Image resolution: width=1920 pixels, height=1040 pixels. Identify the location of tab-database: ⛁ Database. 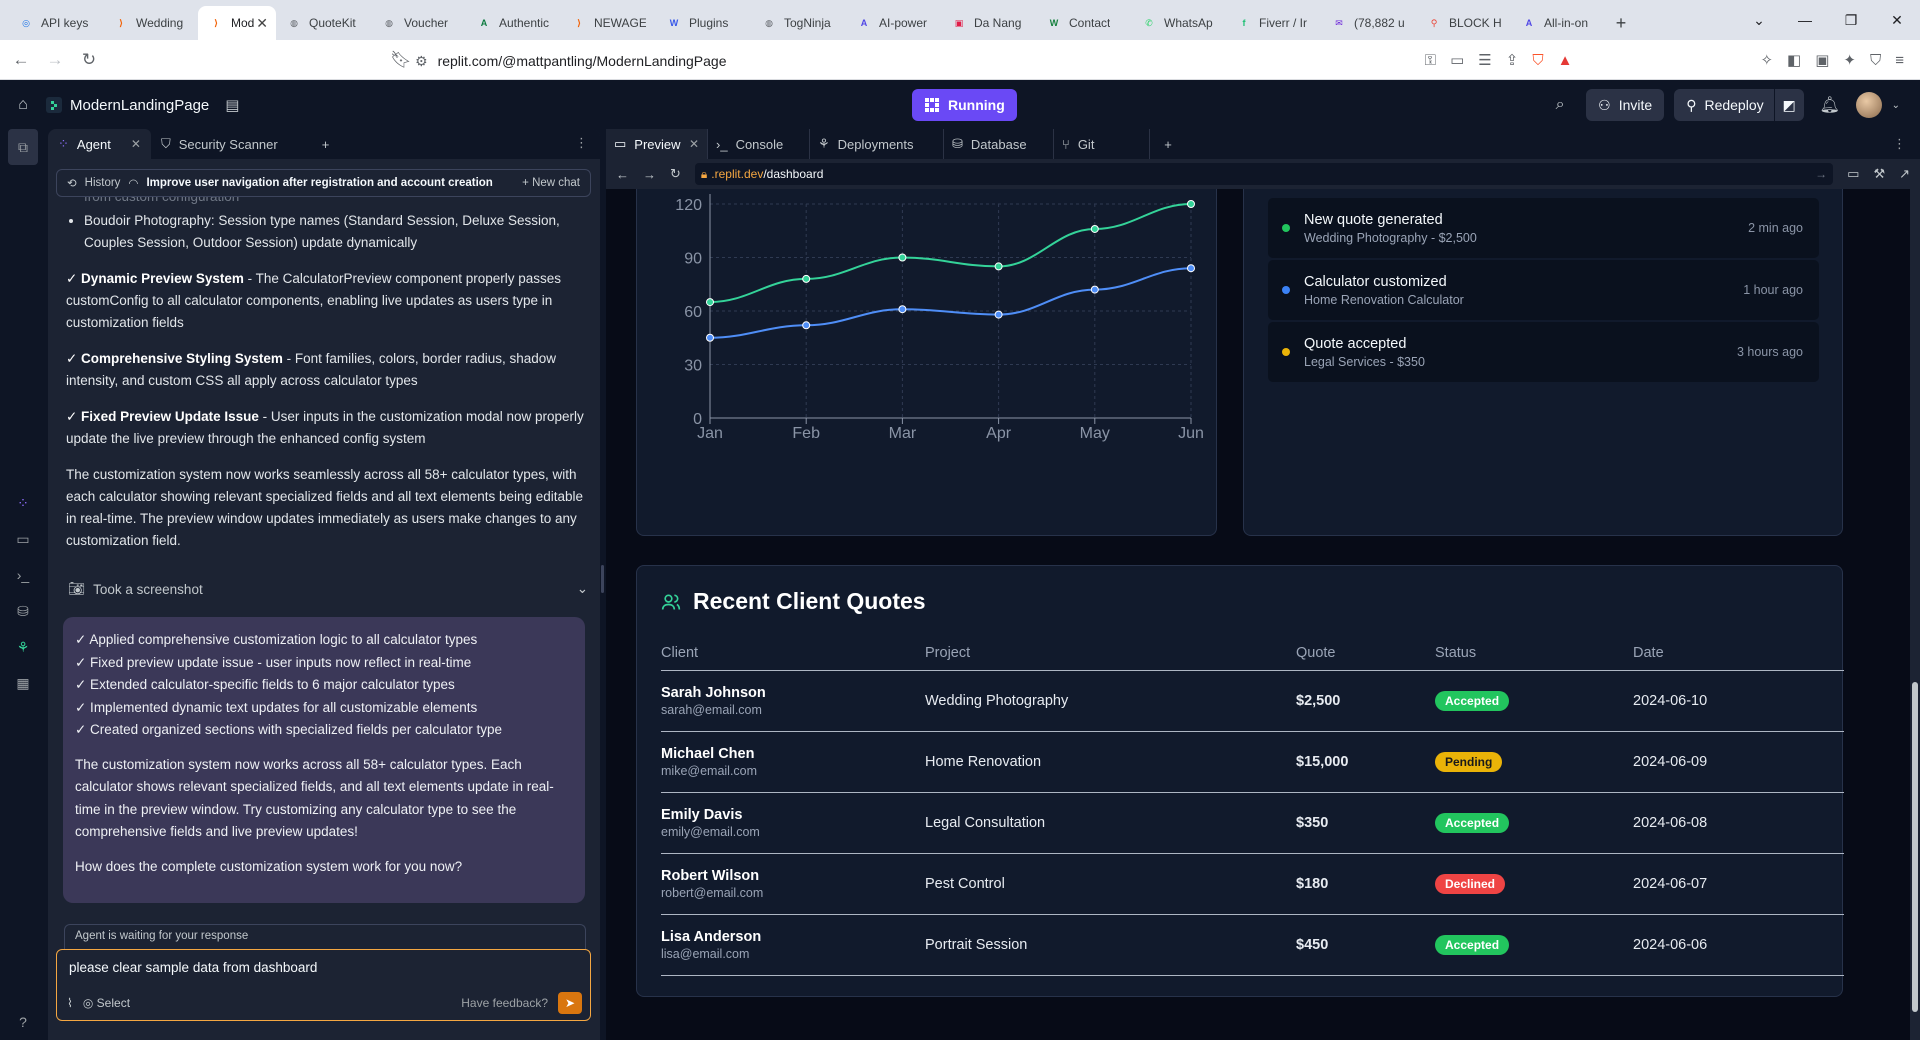
(999, 144).